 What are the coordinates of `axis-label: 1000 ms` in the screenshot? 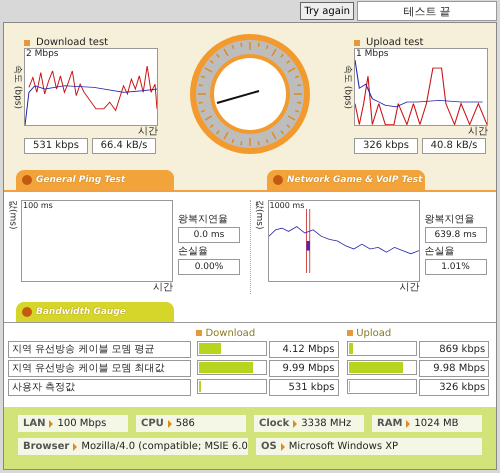 It's located at (287, 205).